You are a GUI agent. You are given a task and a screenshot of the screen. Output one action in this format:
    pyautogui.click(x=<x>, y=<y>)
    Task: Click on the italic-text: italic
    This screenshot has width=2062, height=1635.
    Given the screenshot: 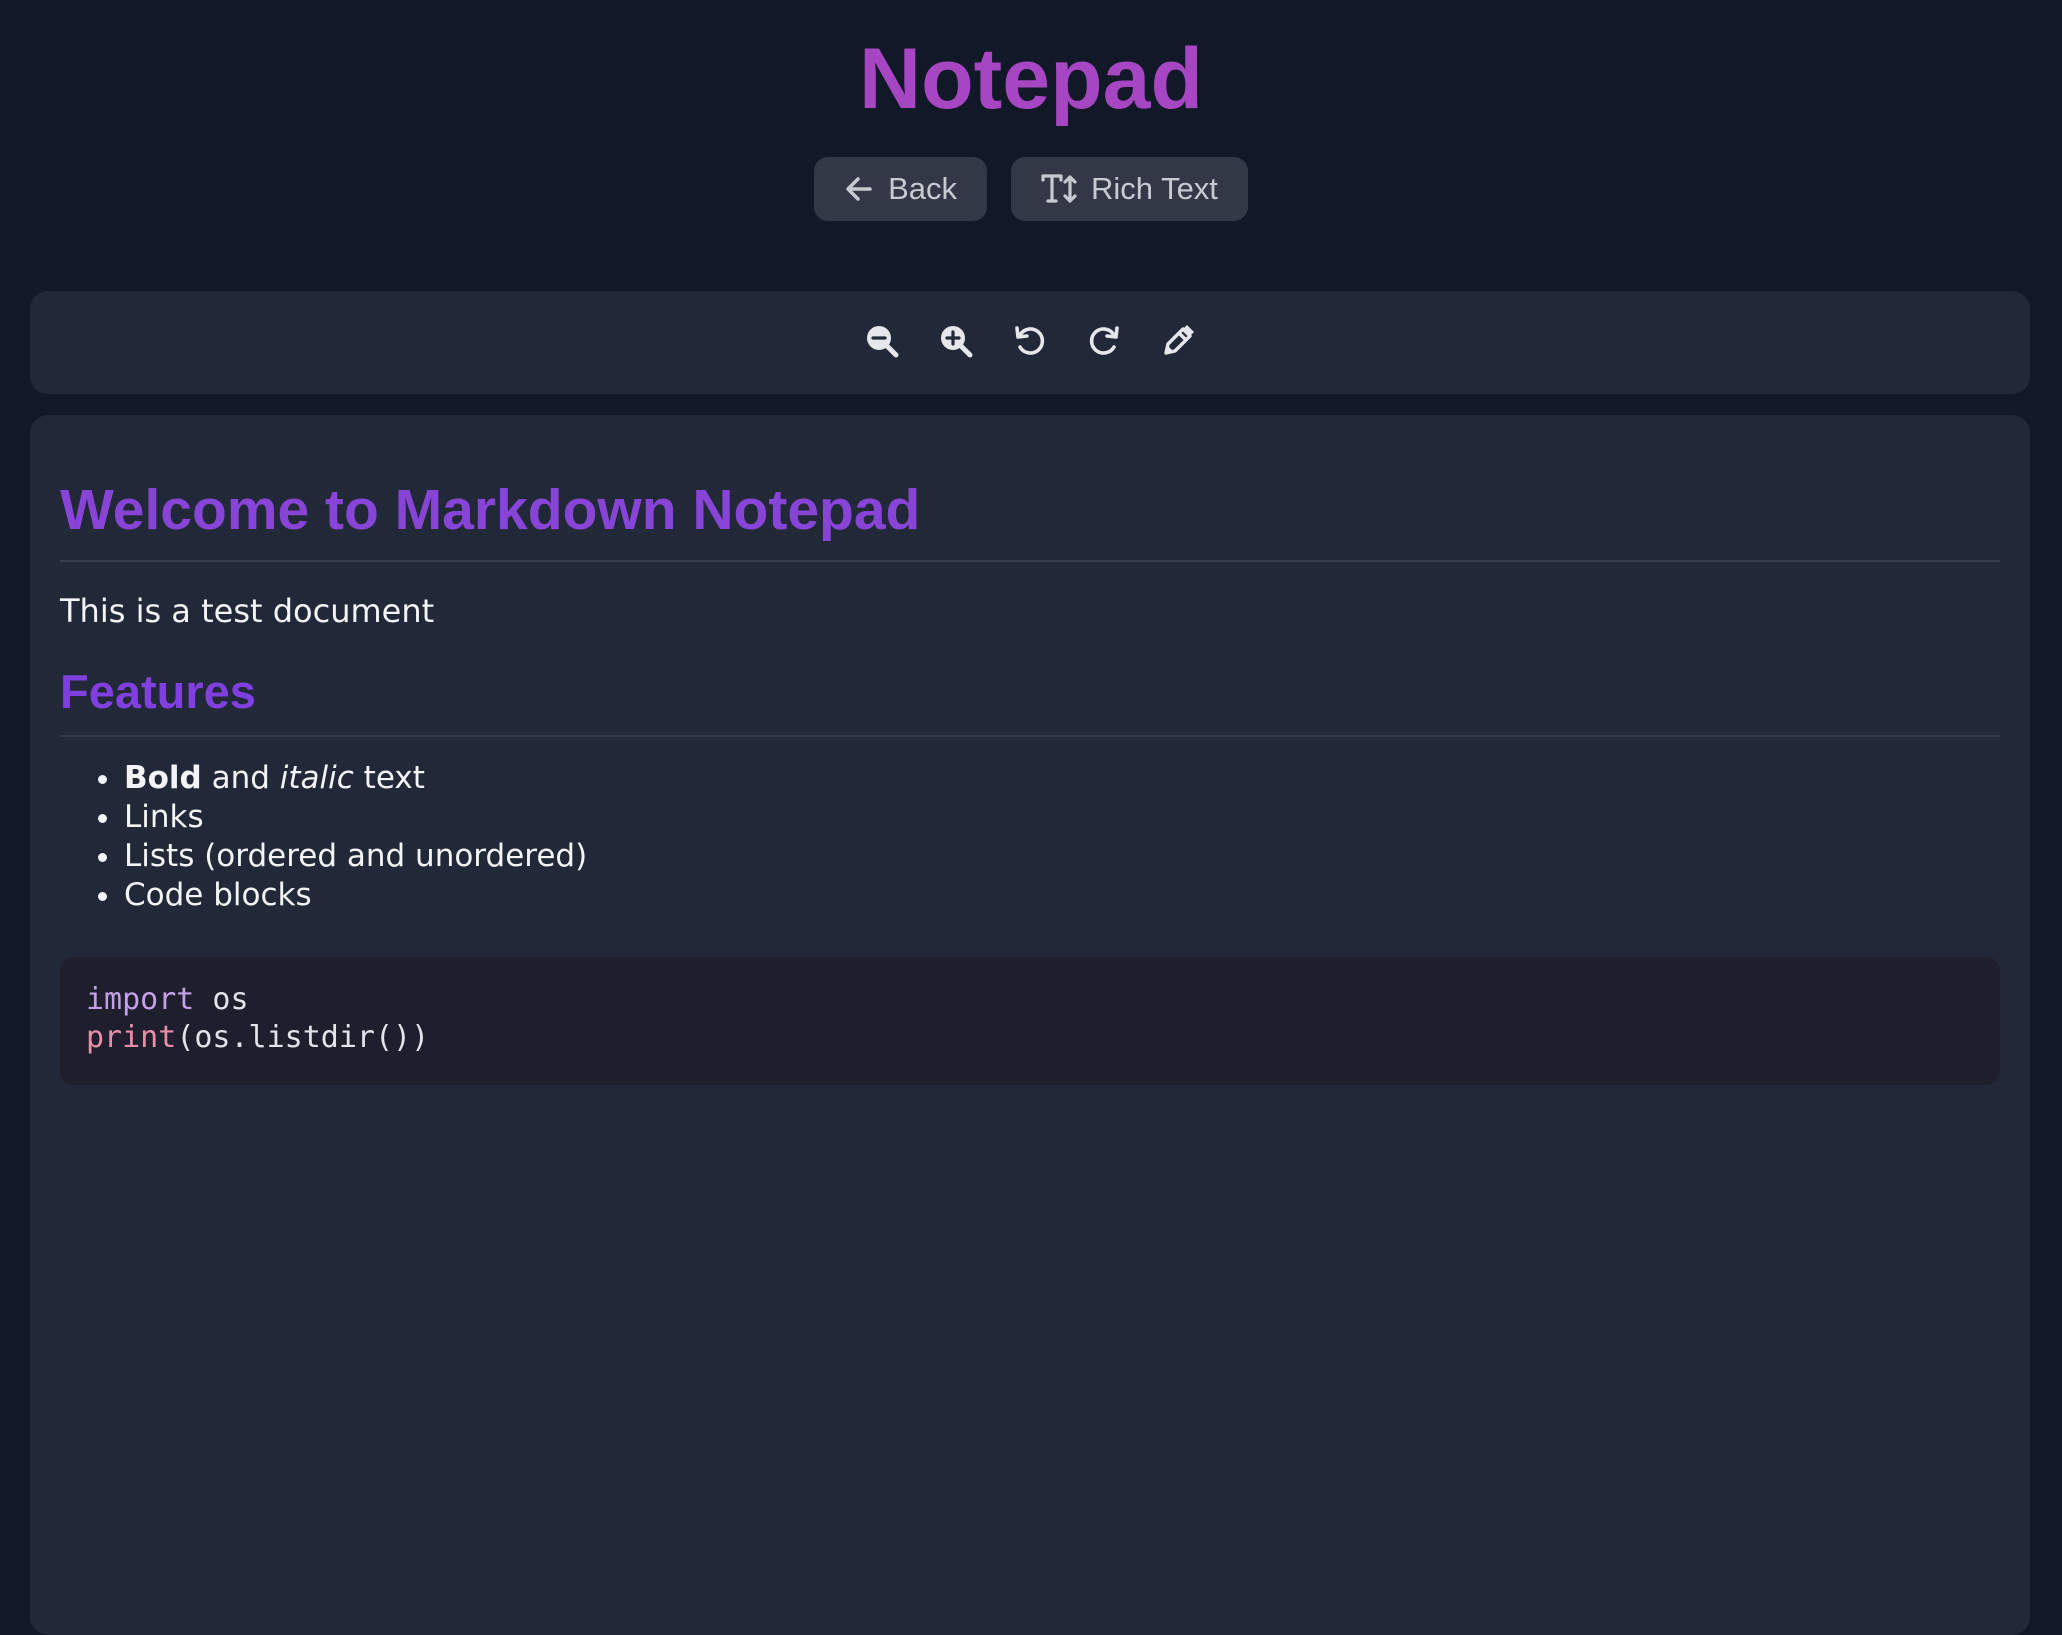 What is the action you would take?
    pyautogui.click(x=316, y=778)
    